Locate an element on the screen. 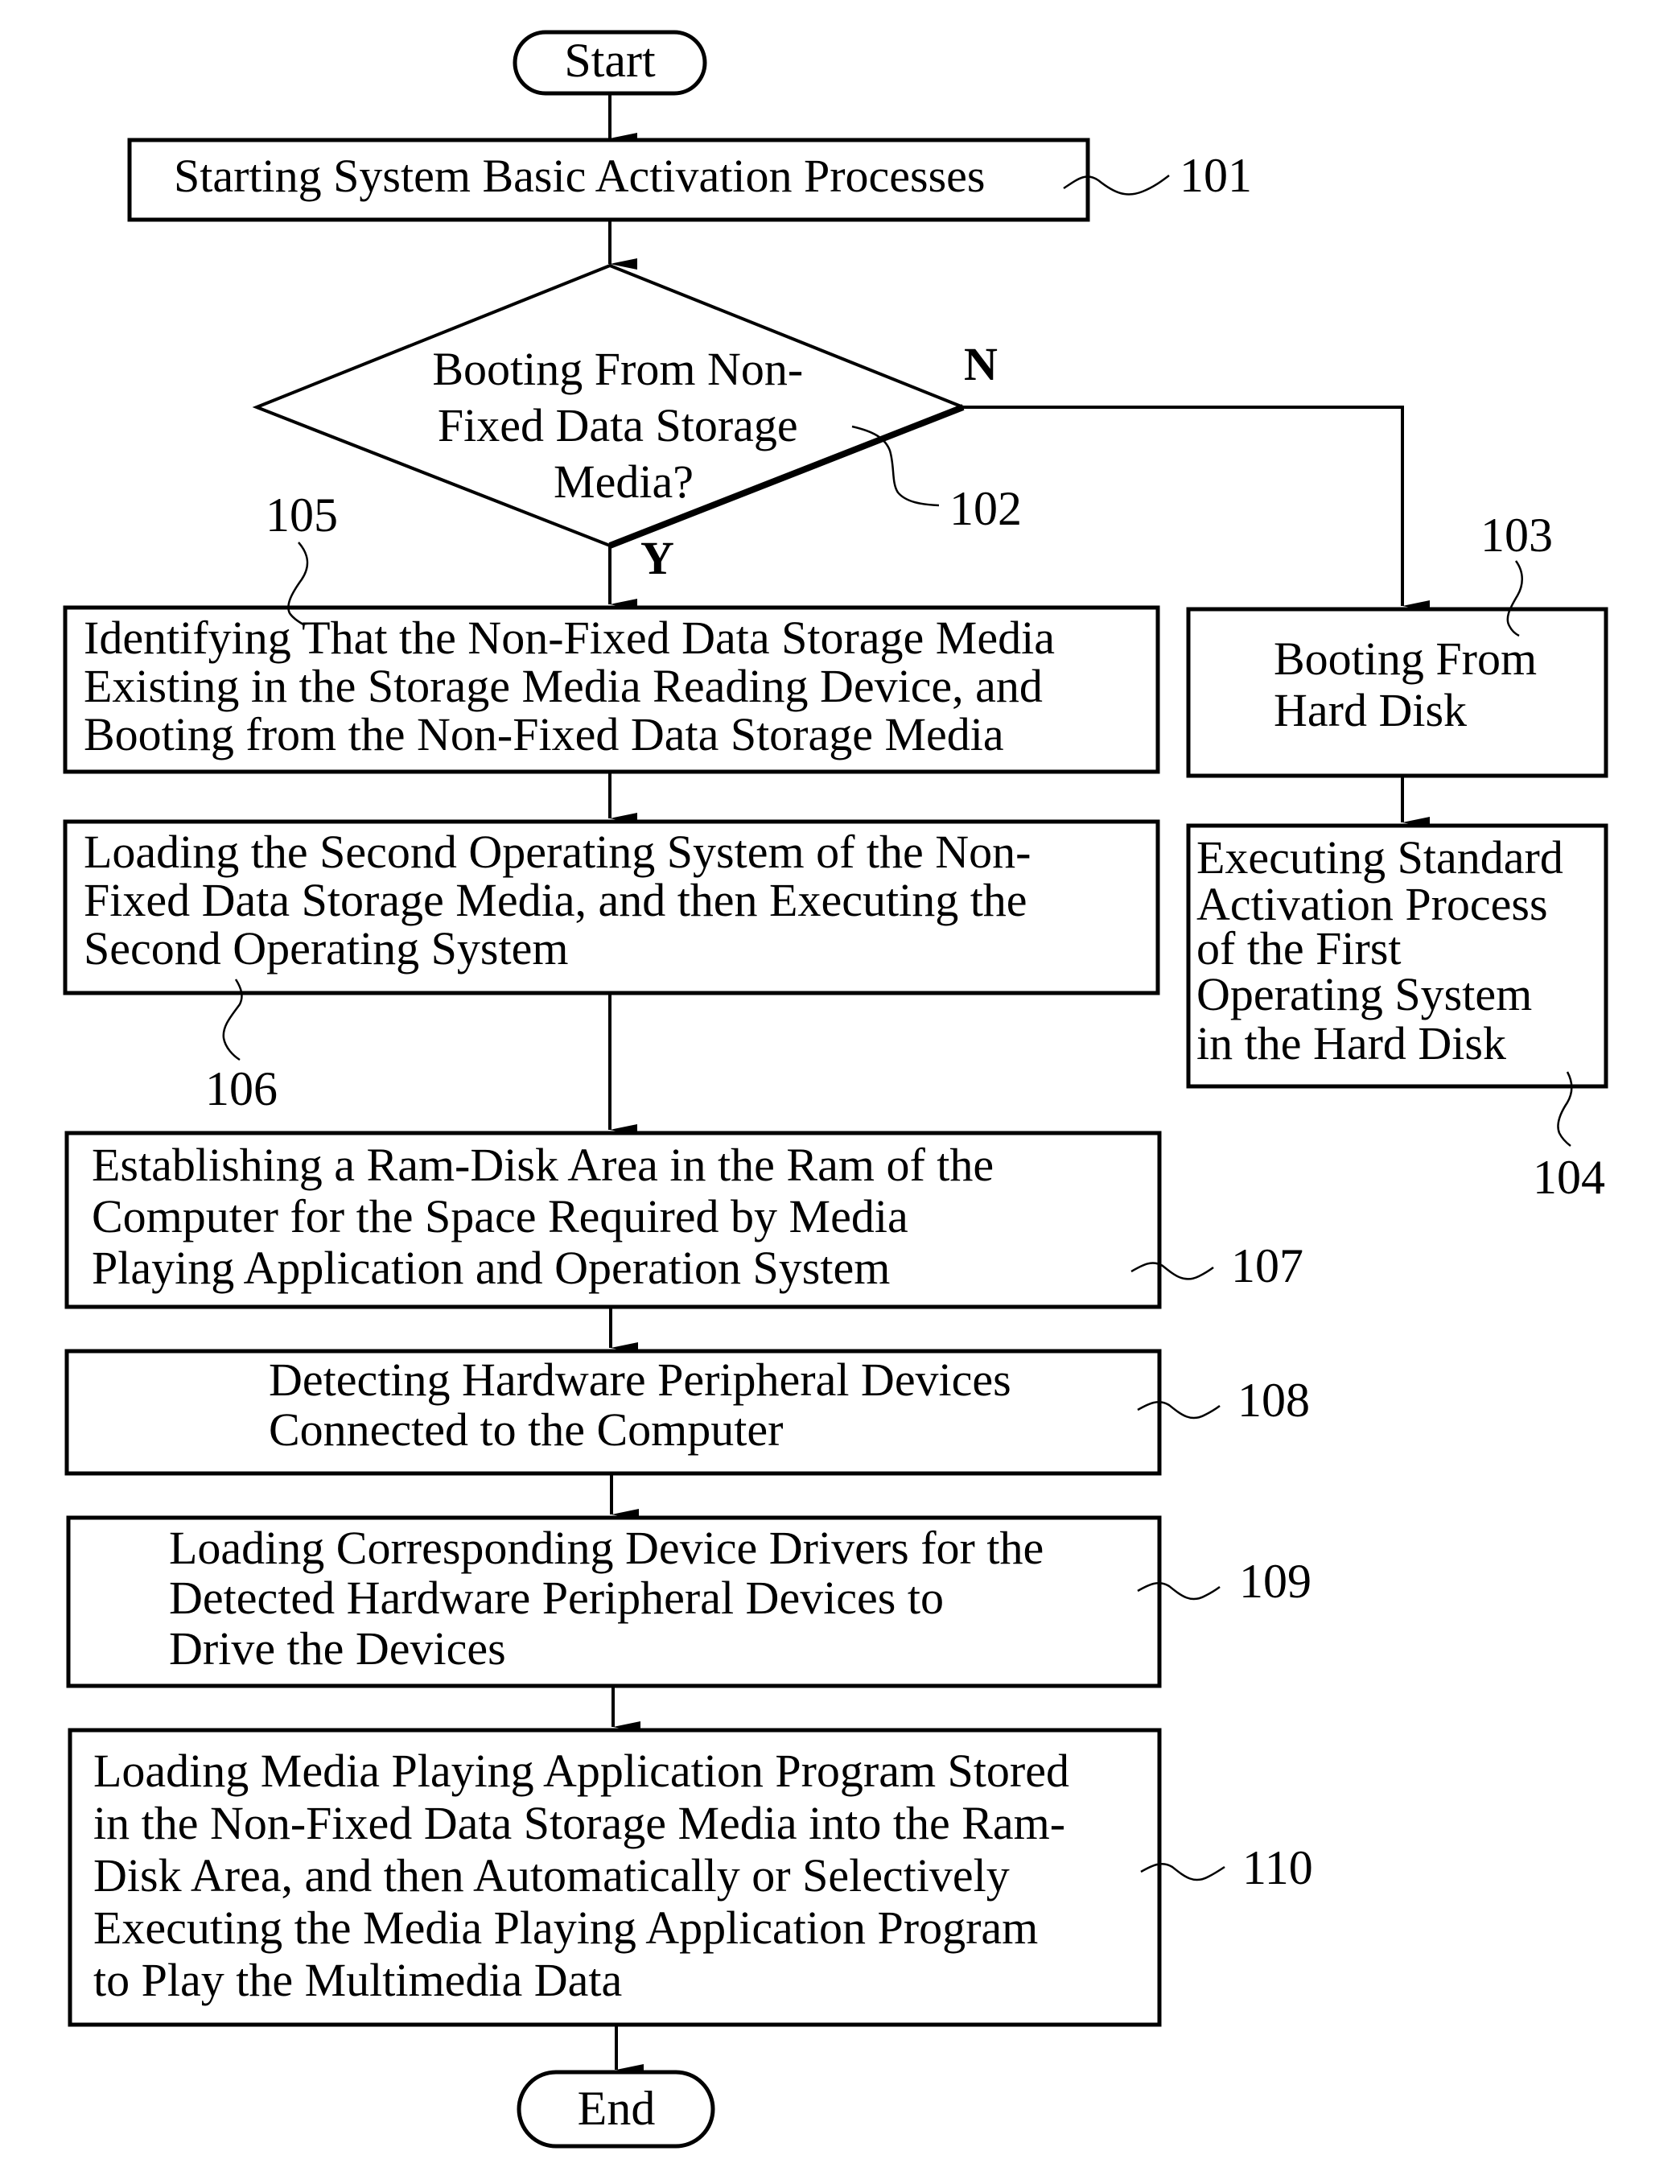 The image size is (1680, 2184). step-109-line: Drive the Devices is located at coordinates (337, 1649).